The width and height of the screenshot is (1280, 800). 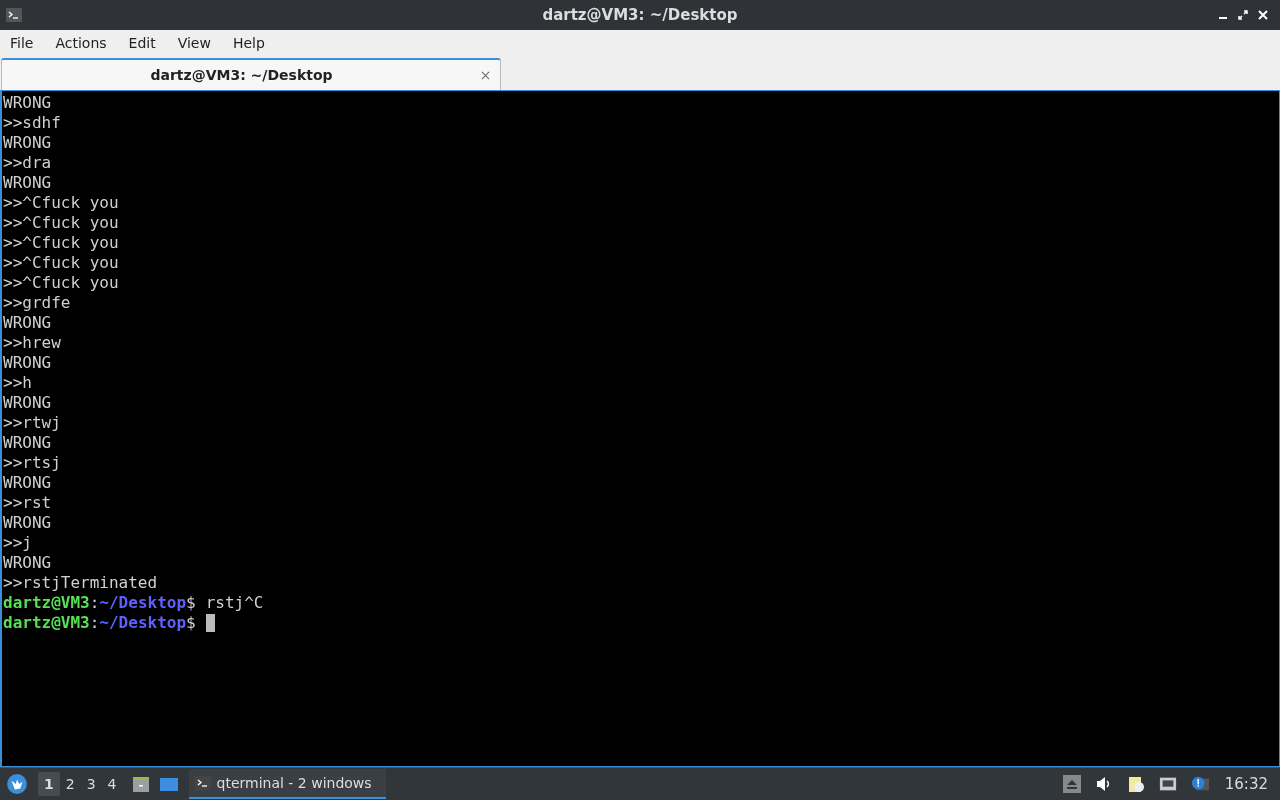 I want to click on file-manager-icon, so click(x=140, y=784).